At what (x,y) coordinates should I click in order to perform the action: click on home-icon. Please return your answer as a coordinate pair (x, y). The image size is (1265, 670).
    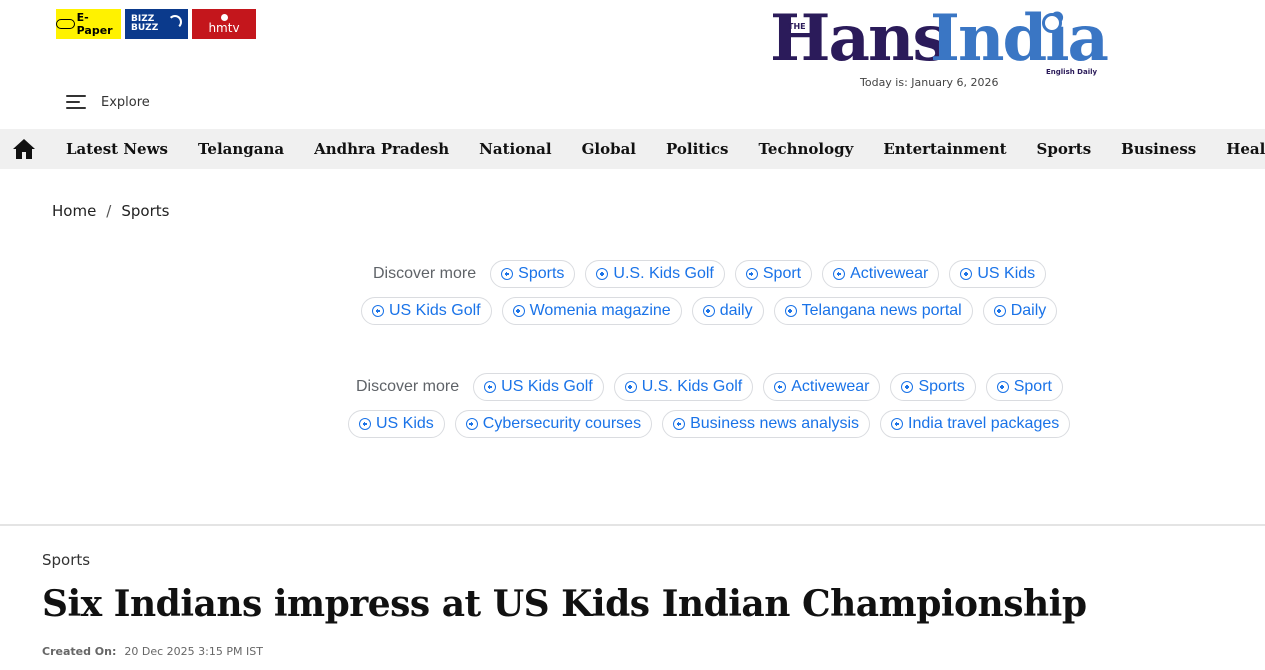
    Looking at the image, I should click on (24, 149).